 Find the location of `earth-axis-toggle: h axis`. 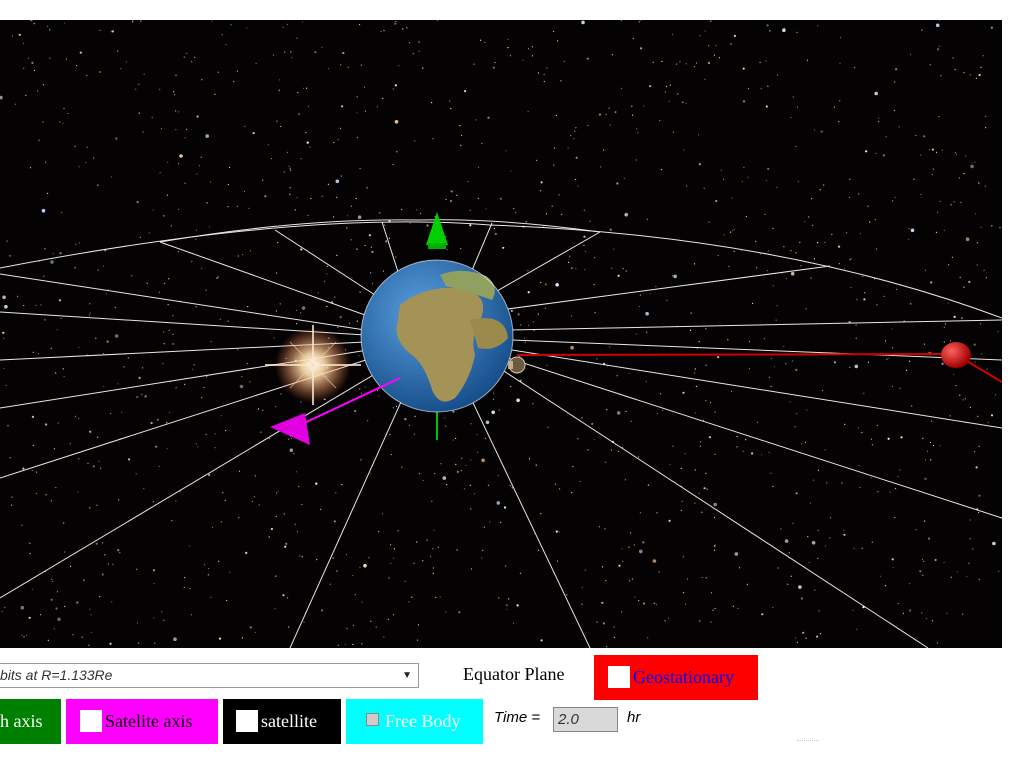

earth-axis-toggle: h axis is located at coordinates (30, 721).